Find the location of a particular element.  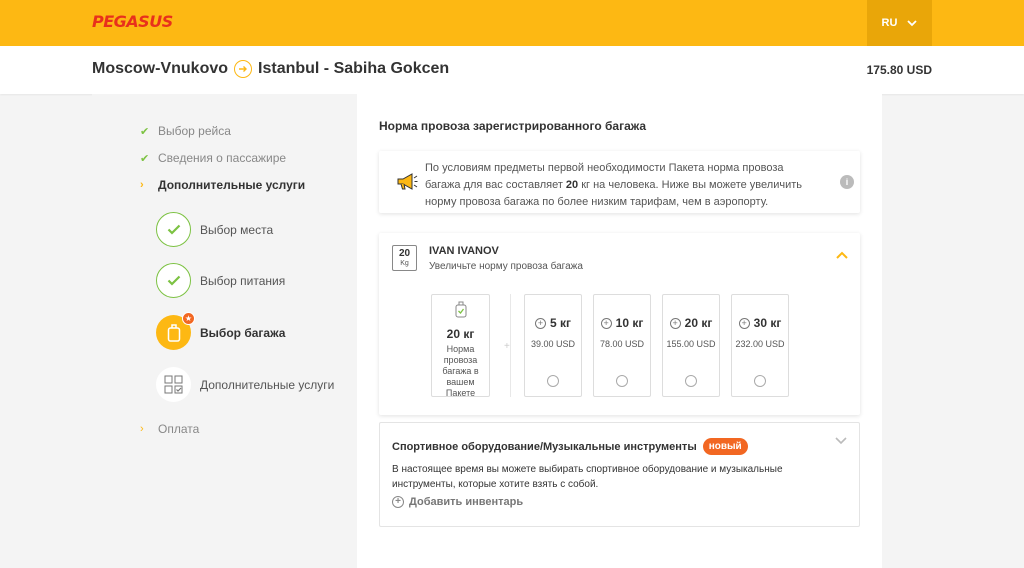

step-payment: › Оплата is located at coordinates (169, 429).